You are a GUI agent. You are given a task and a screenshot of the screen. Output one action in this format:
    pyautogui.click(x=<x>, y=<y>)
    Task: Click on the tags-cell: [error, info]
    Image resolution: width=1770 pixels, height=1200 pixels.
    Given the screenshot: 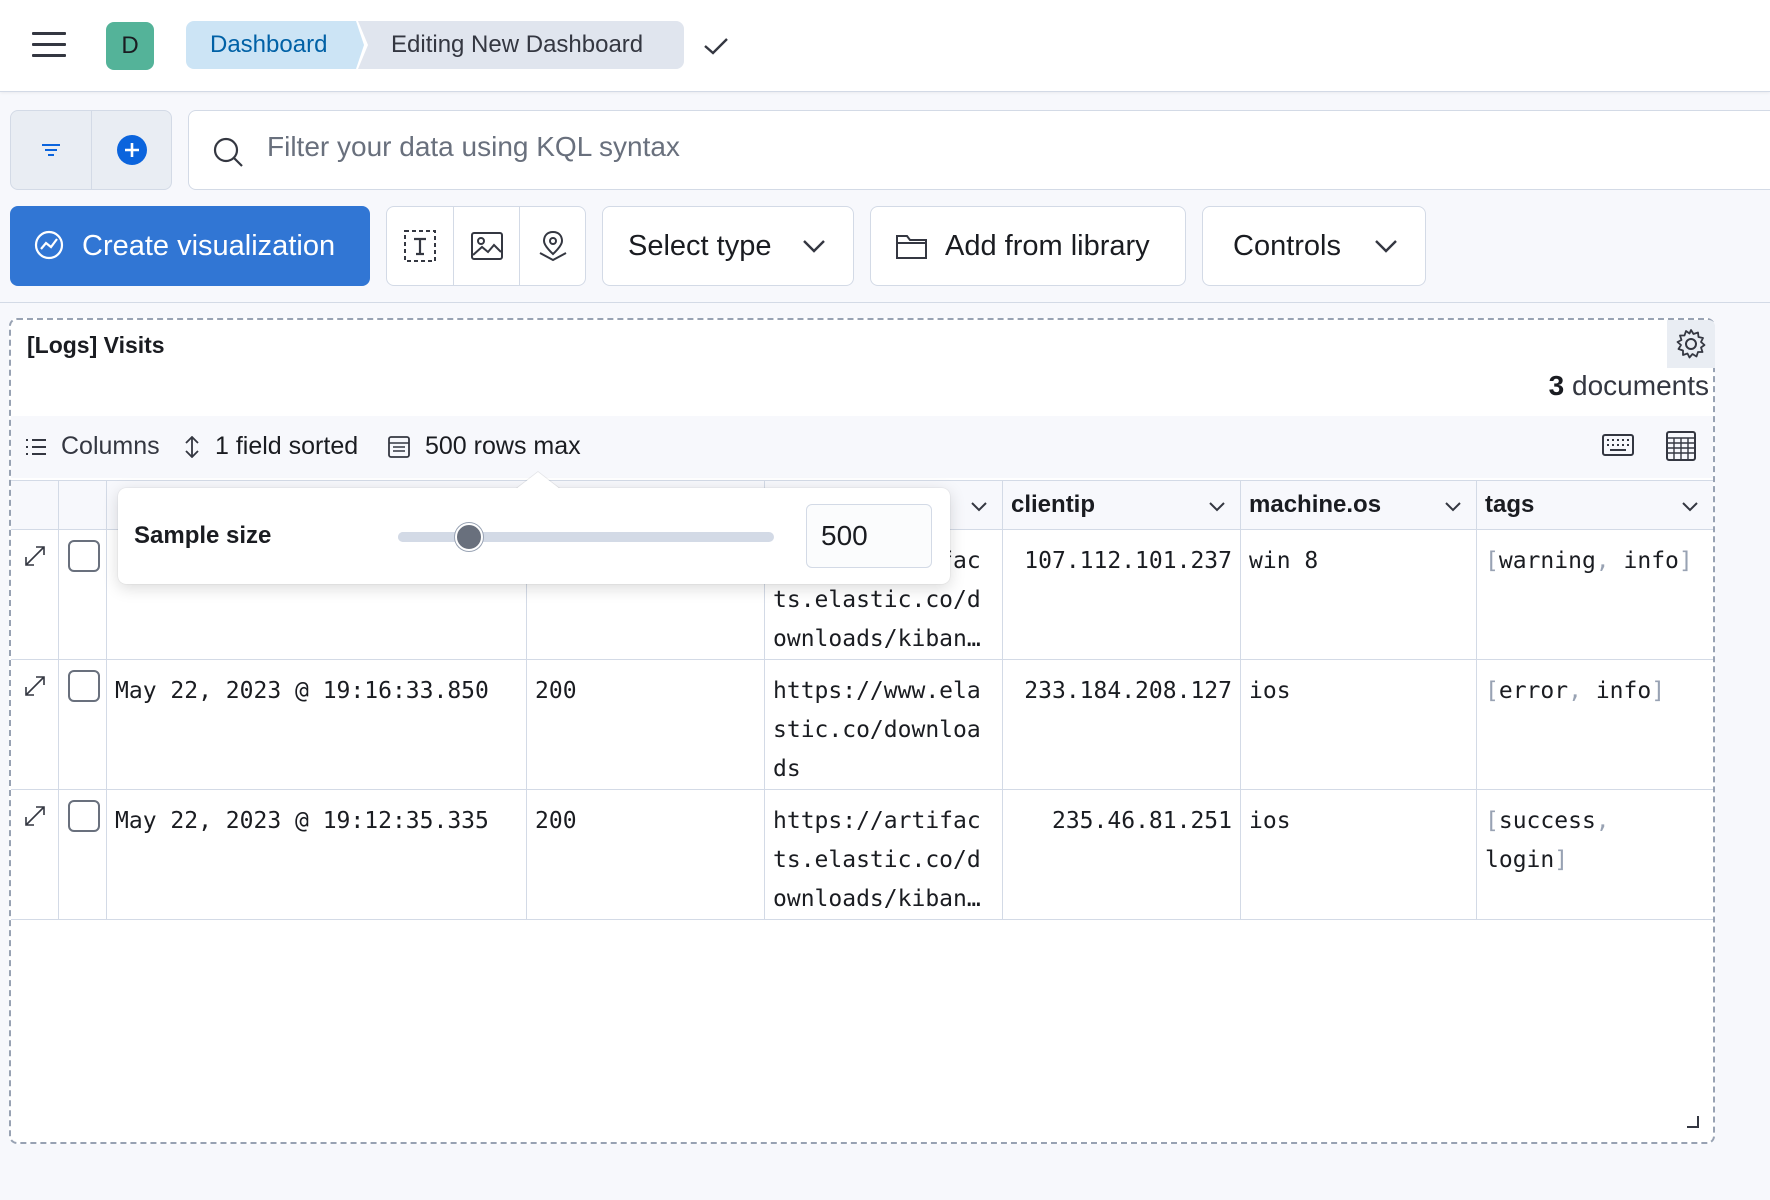 What is the action you would take?
    pyautogui.click(x=1575, y=691)
    